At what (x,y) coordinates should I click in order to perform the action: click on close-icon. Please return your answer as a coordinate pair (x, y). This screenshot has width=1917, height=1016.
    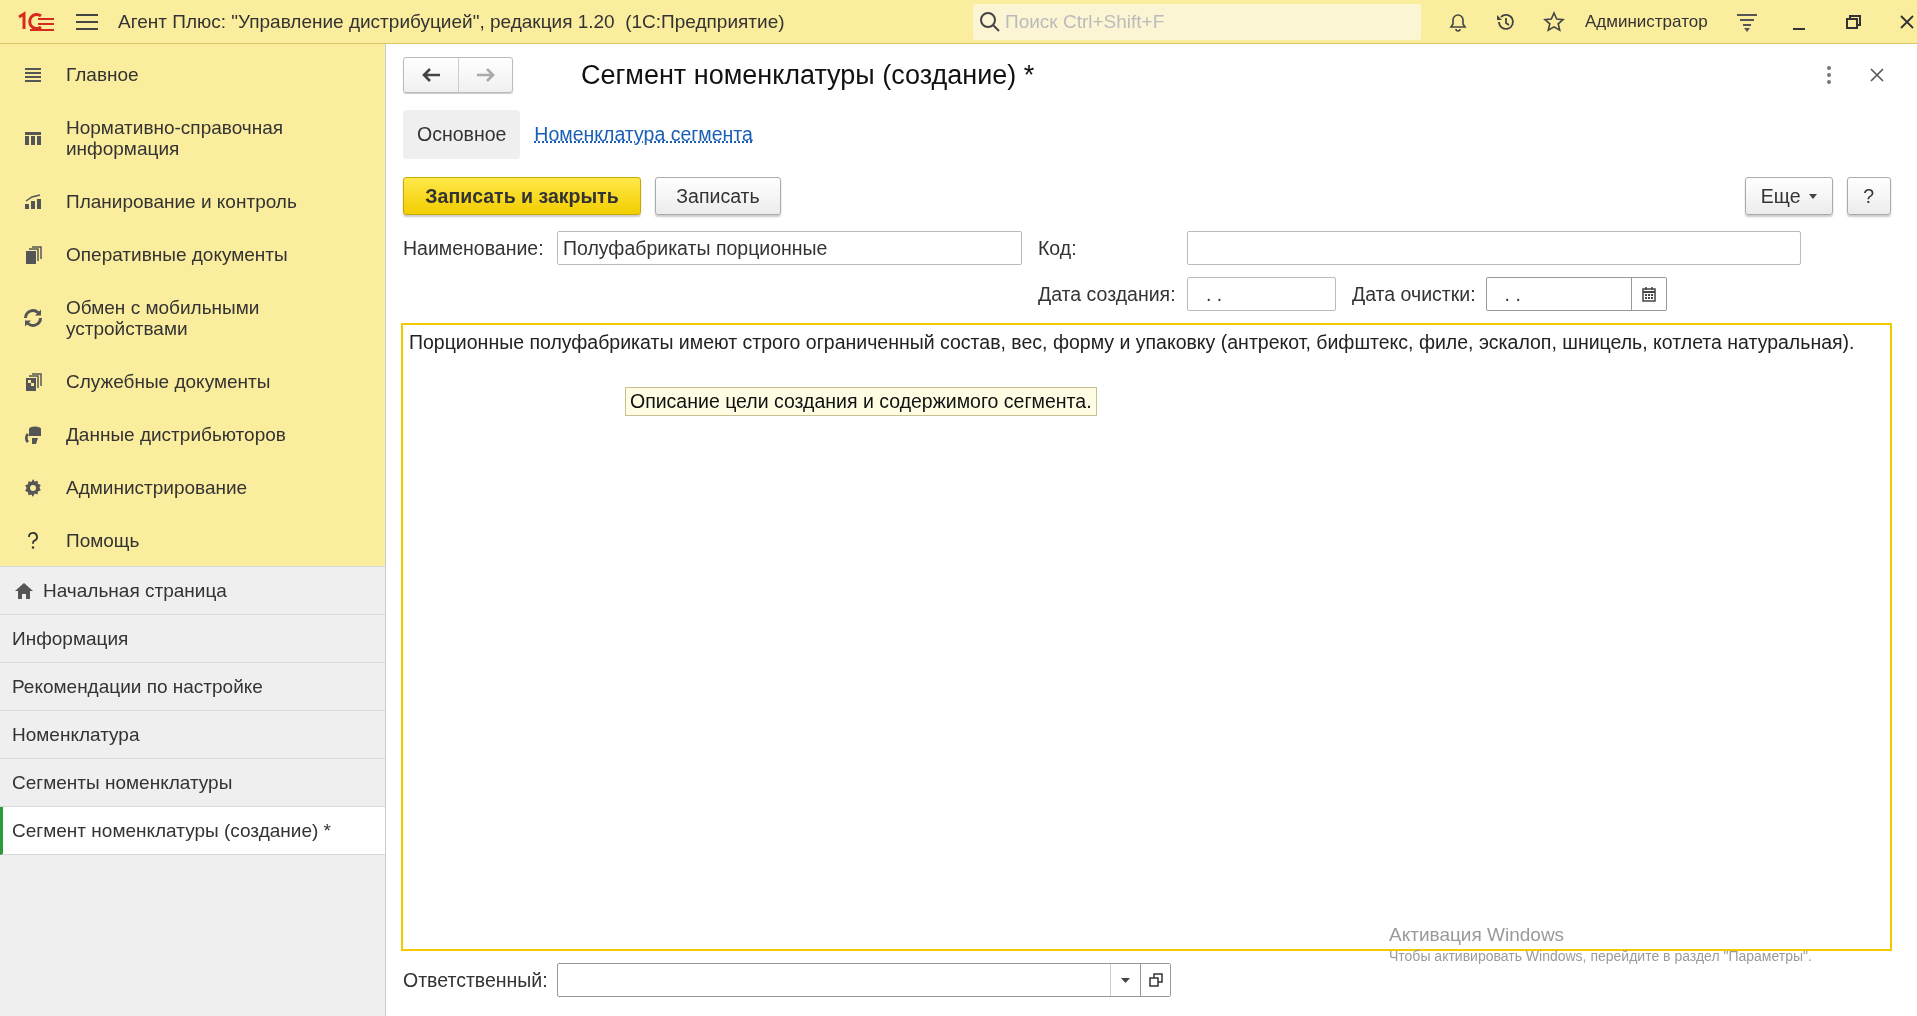
    Looking at the image, I should click on (1876, 75).